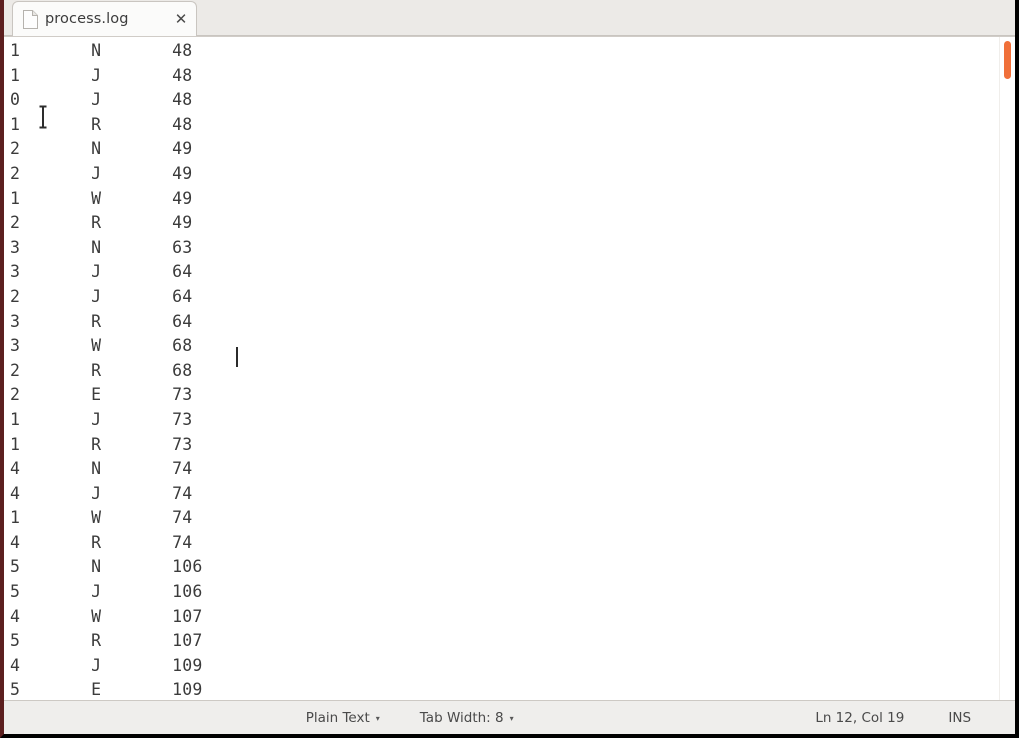 This screenshot has height=738, width=1019. Describe the element at coordinates (1007, 60) in the screenshot. I see `scrollbar-thumb` at that location.